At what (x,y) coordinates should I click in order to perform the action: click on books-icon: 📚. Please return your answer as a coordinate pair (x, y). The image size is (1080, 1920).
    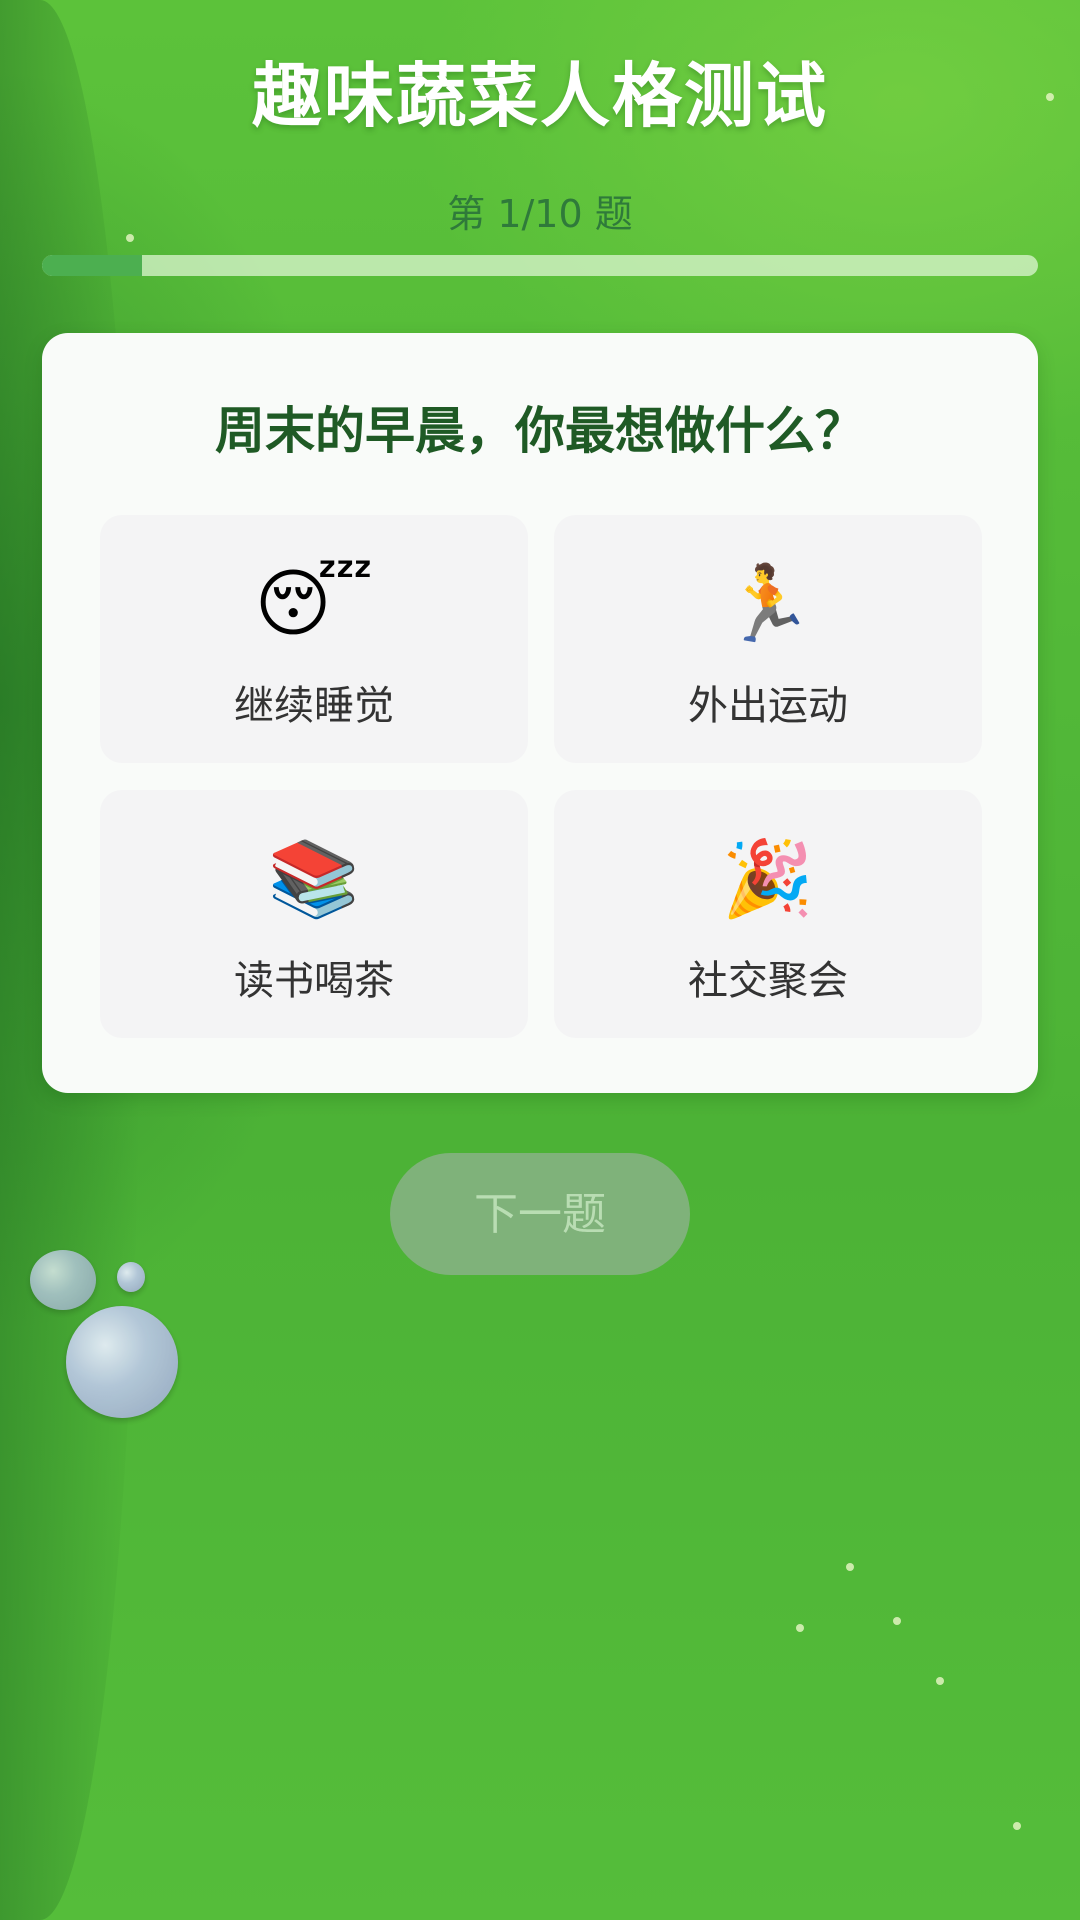
    Looking at the image, I should click on (314, 879).